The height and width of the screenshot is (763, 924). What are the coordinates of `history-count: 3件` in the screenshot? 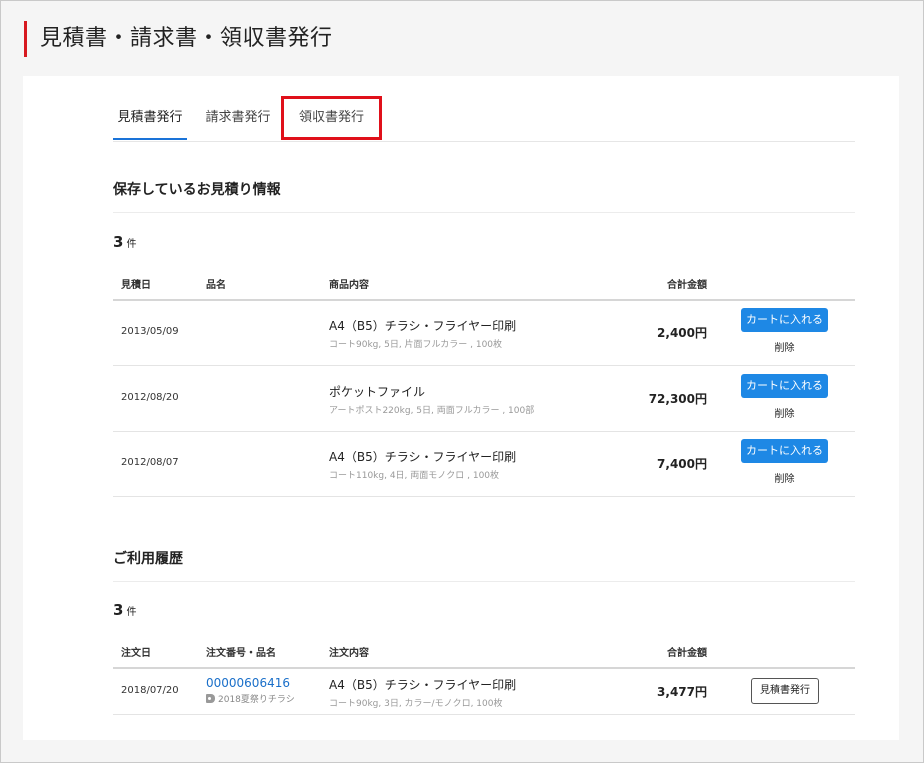 It's located at (124, 610).